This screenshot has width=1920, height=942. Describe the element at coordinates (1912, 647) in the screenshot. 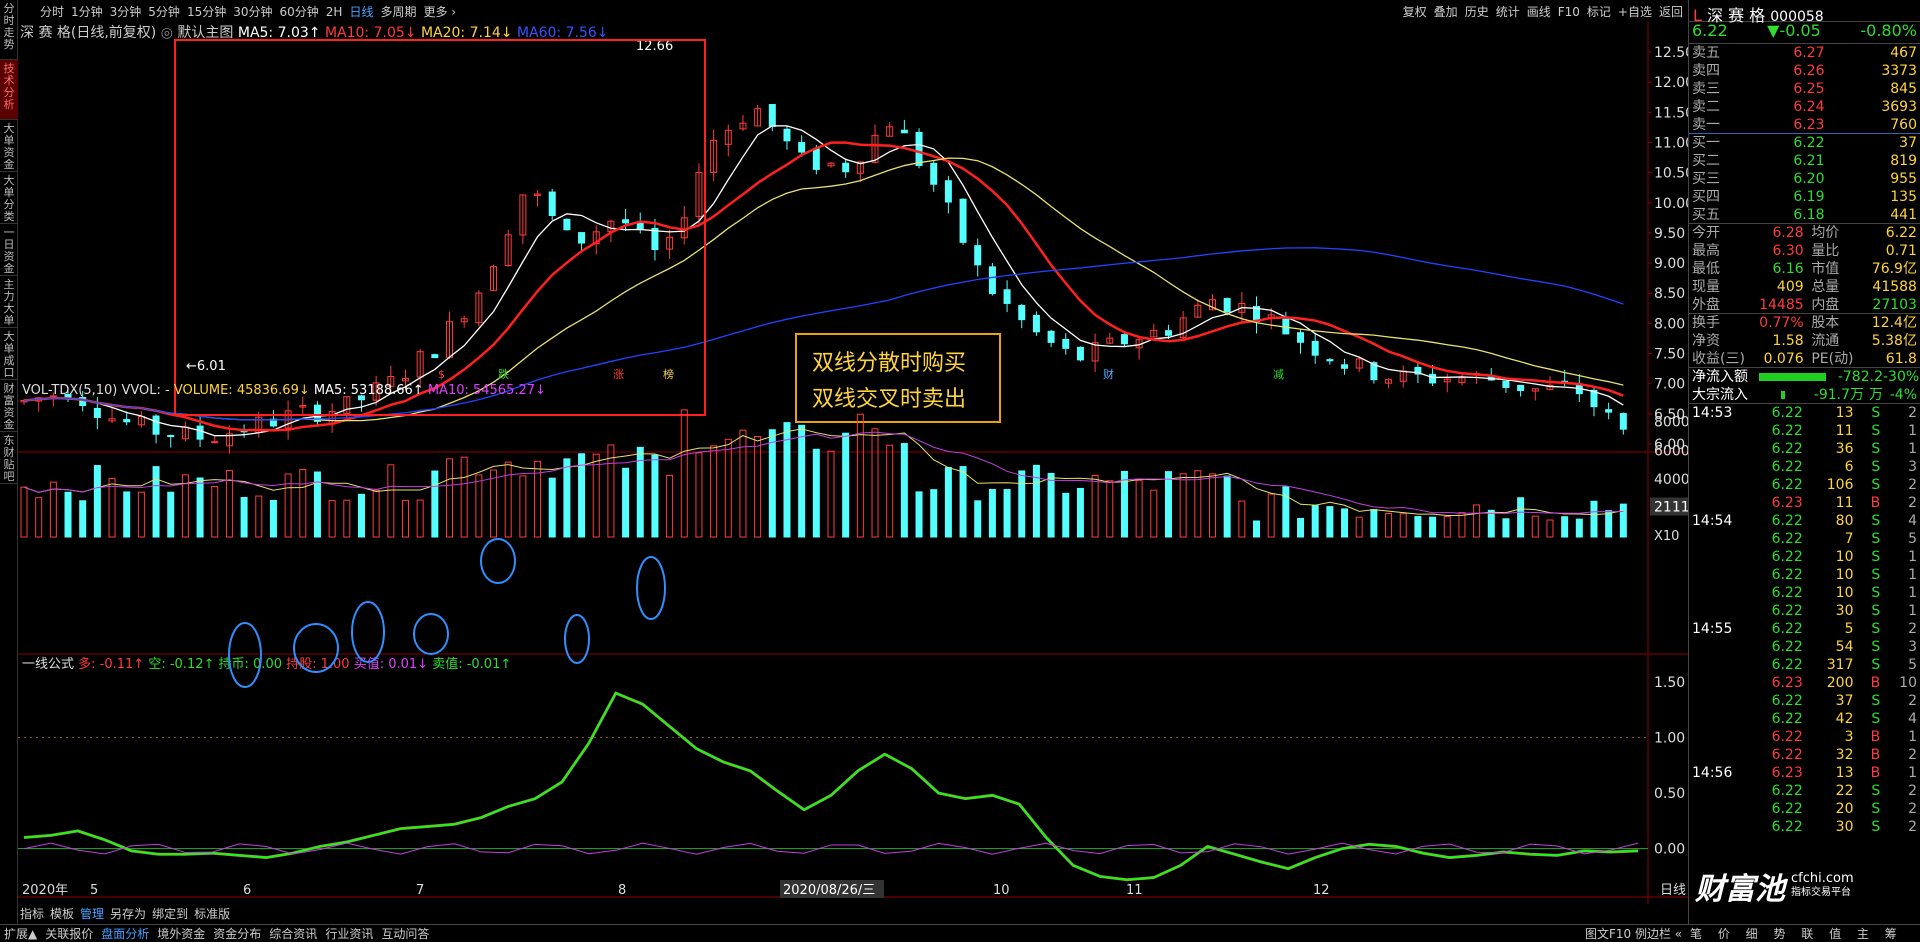

I see `tick-count: 3` at that location.